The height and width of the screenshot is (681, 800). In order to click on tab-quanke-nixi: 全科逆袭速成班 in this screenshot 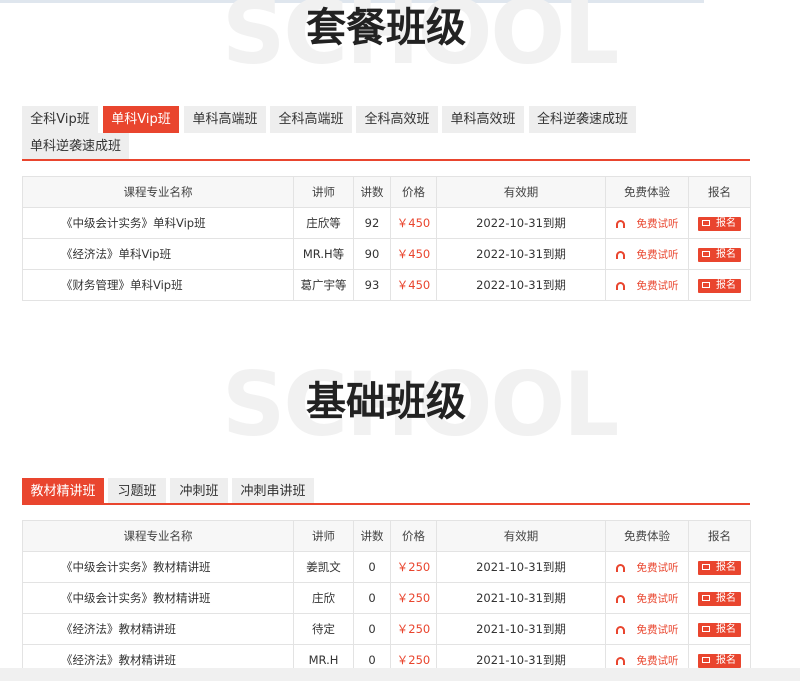, I will do `click(582, 119)`.